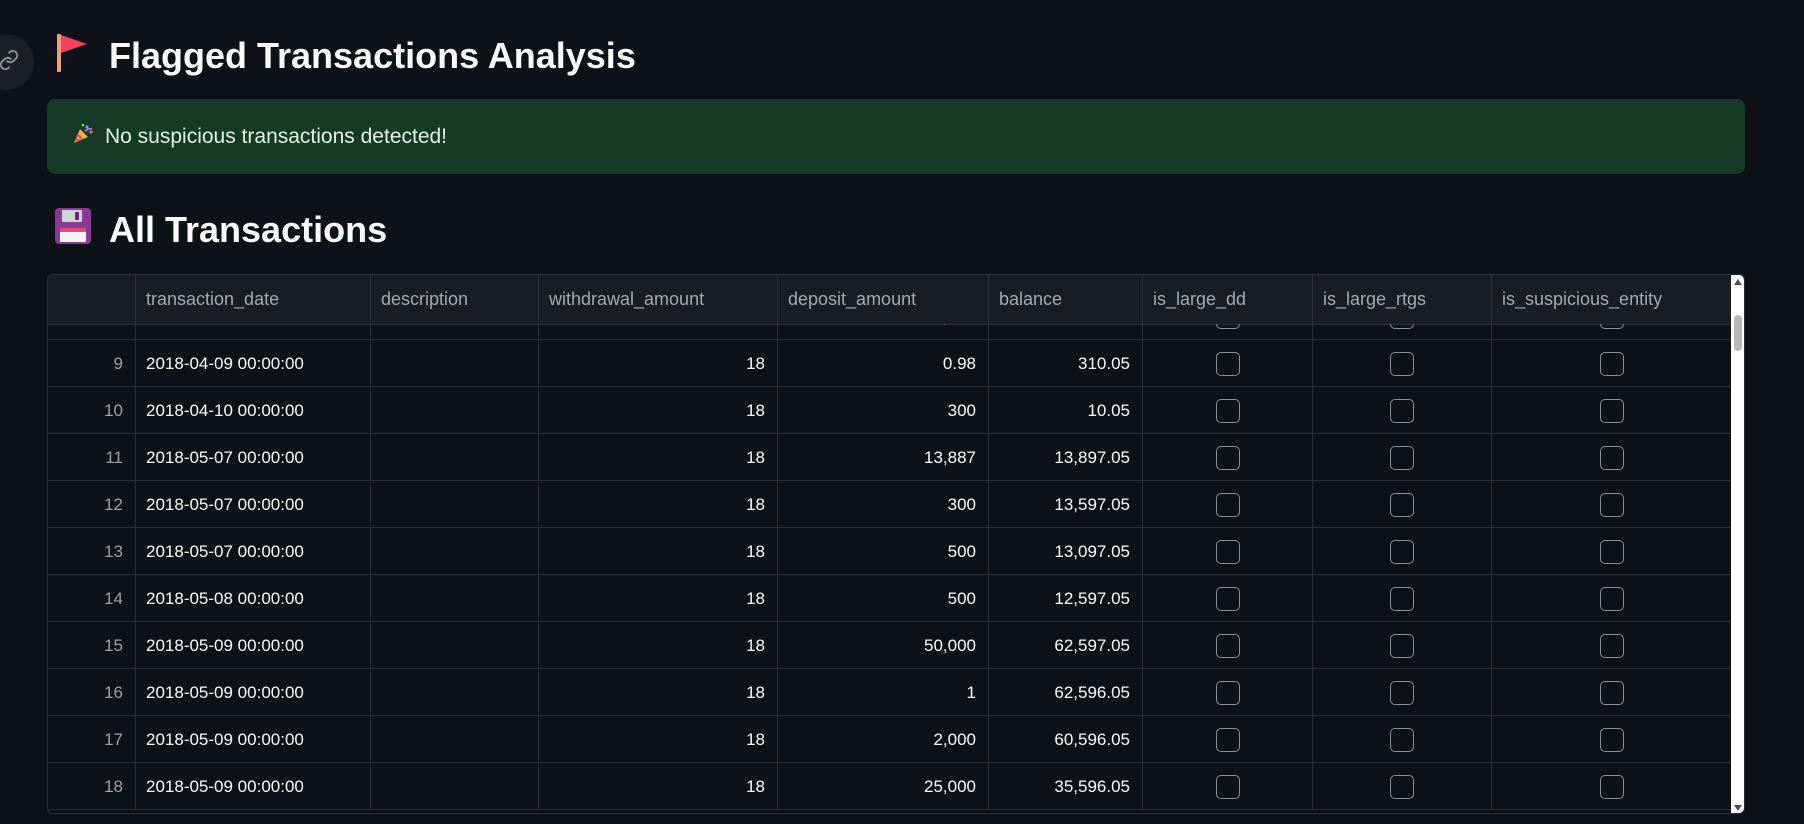 The height and width of the screenshot is (824, 1804). What do you see at coordinates (889, 598) in the screenshot?
I see `table-row: 14 2018-05-08 00:00:00 18 500 12,597.05` at bounding box center [889, 598].